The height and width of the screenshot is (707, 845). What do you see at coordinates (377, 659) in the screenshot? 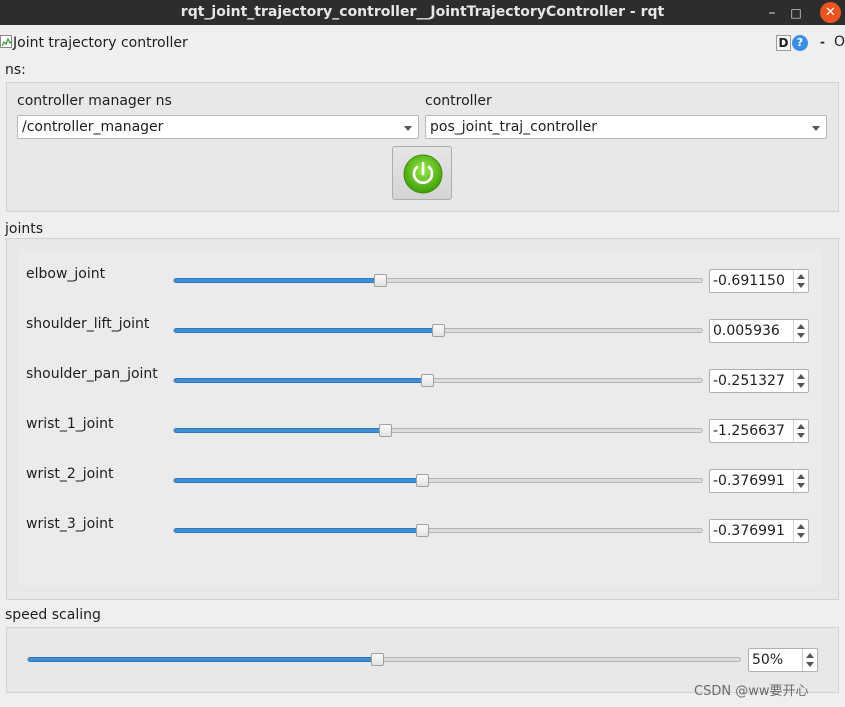
I see `speed-slider-handle` at bounding box center [377, 659].